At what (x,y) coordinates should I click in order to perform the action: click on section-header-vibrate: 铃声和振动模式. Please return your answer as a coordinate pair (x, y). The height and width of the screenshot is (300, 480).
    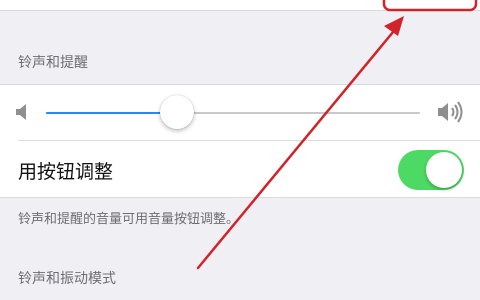
    Looking at the image, I should click on (67, 279).